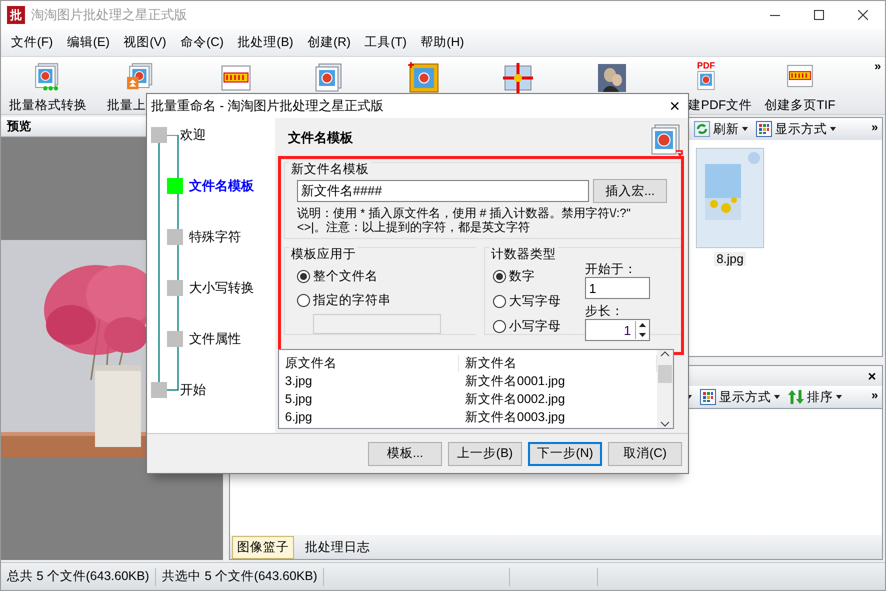 The height and width of the screenshot is (591, 886). I want to click on window-title: 淘淘图片批处理之星正式版, so click(109, 15).